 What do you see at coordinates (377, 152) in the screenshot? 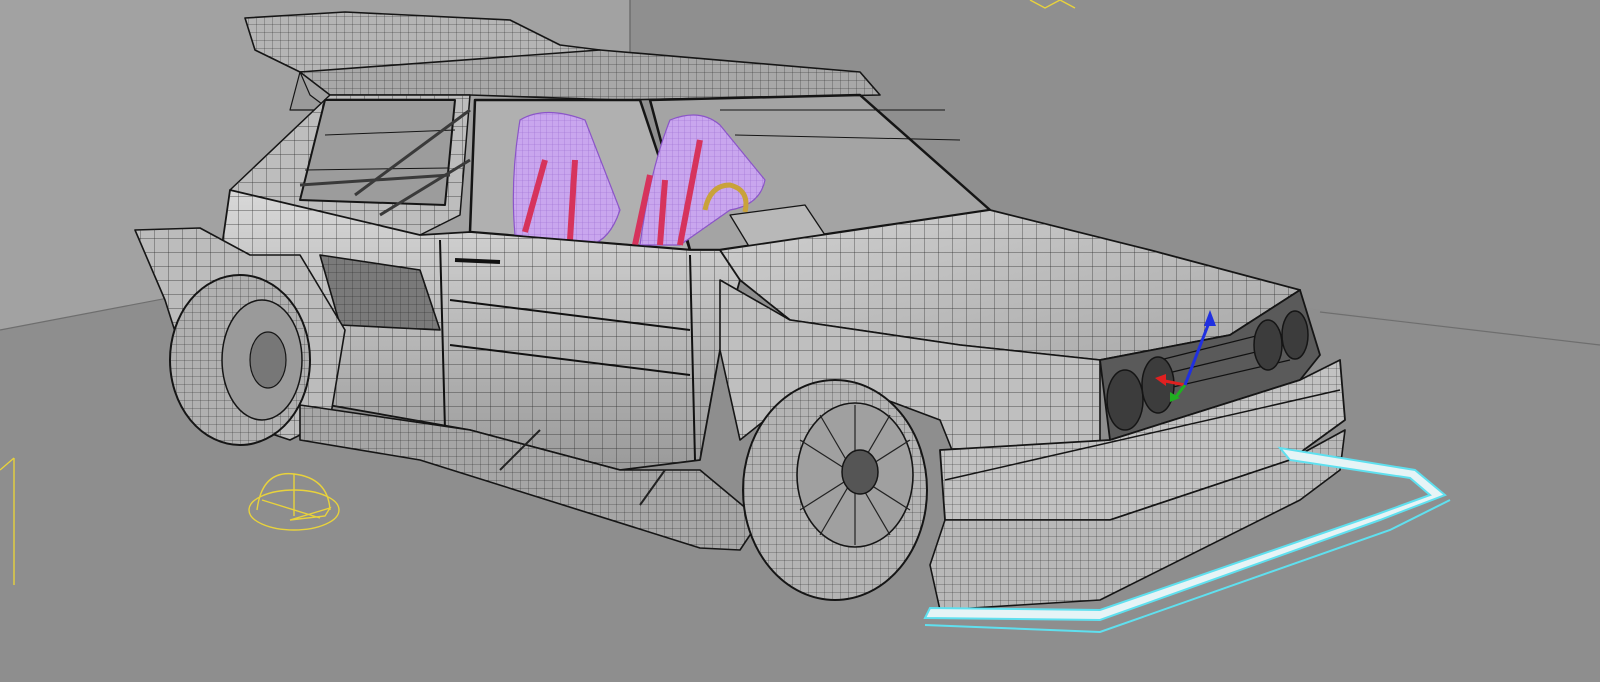
I see `rear-side-window` at bounding box center [377, 152].